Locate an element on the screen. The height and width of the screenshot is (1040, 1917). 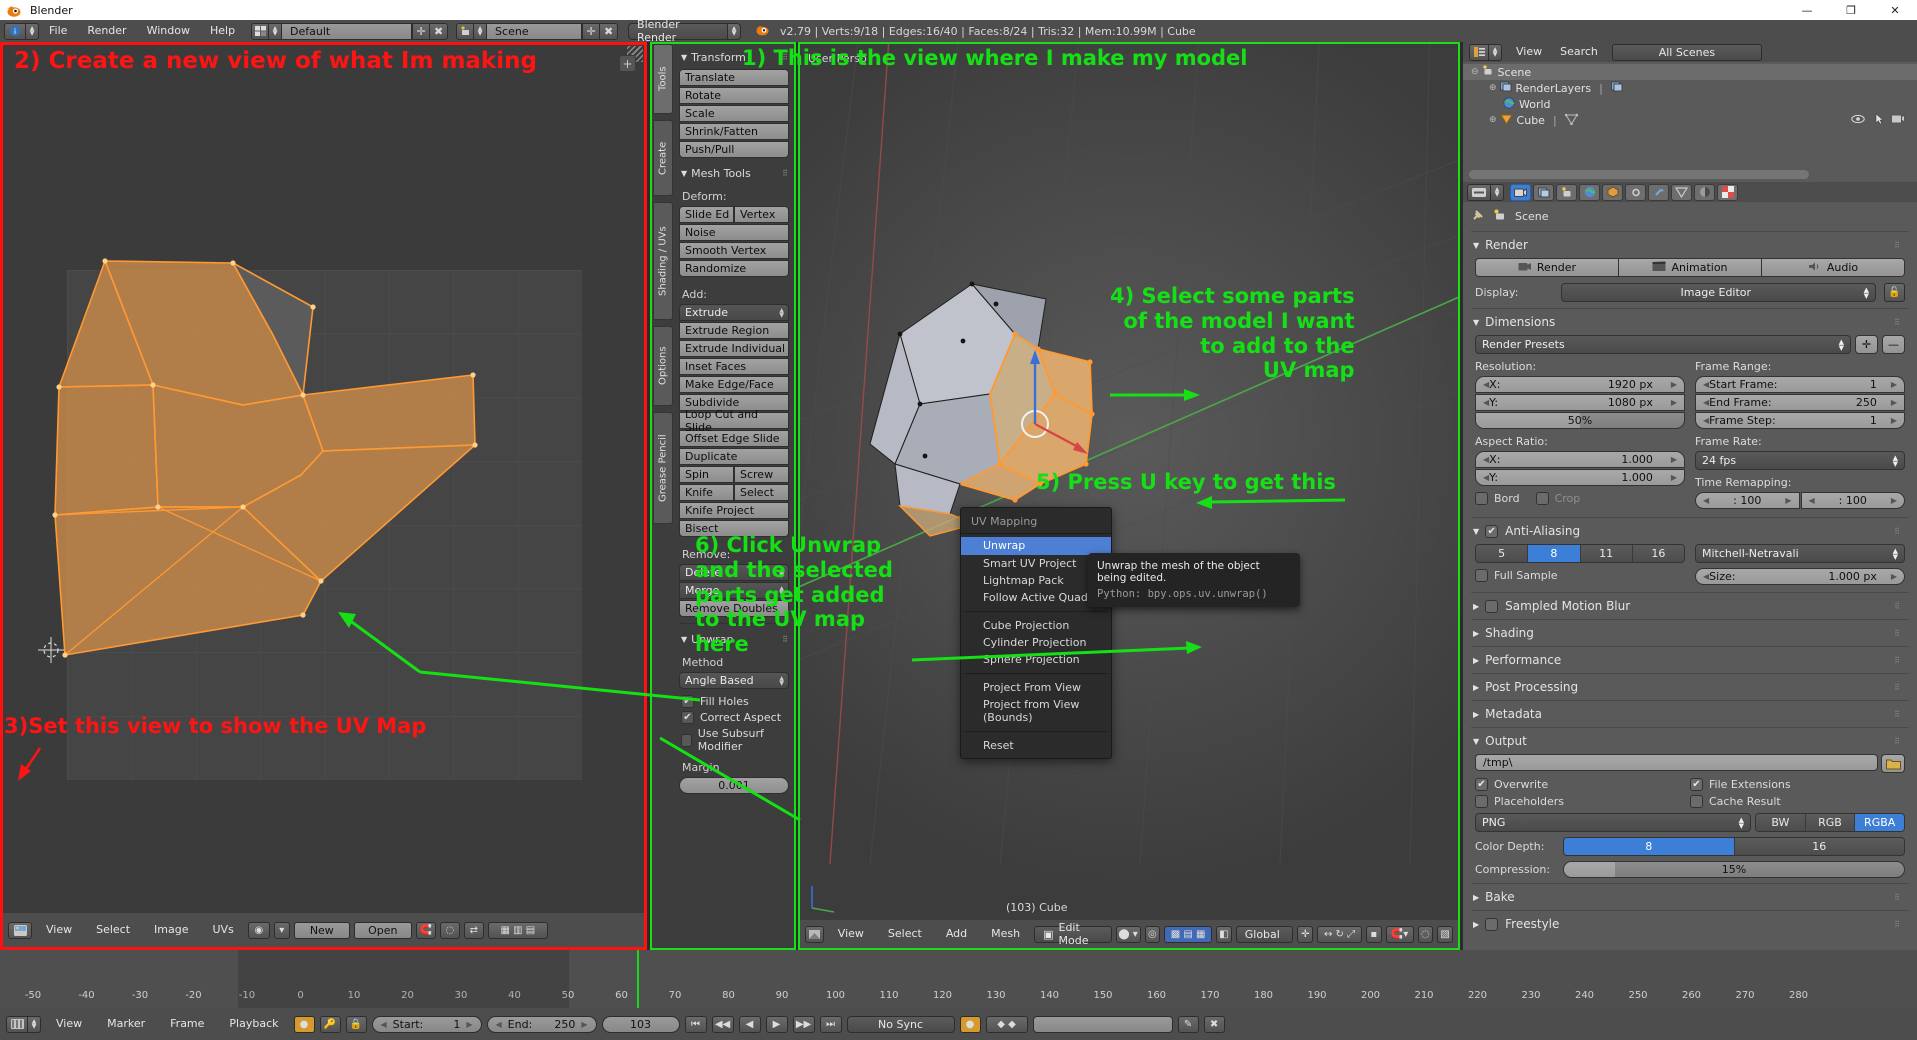
viewport-menu-view: View is located at coordinates (851, 934).